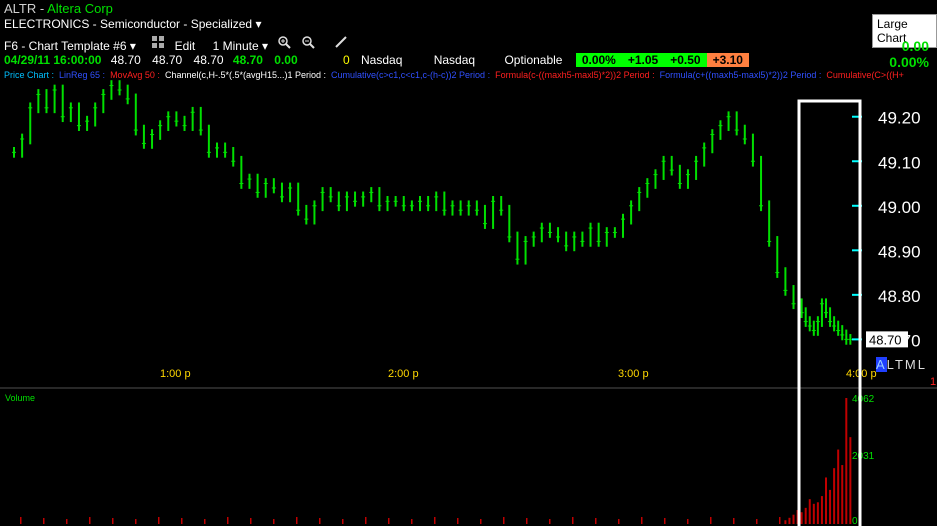 The width and height of the screenshot is (937, 526). Describe the element at coordinates (881, 364) in the screenshot. I see `scale-button: A` at that location.